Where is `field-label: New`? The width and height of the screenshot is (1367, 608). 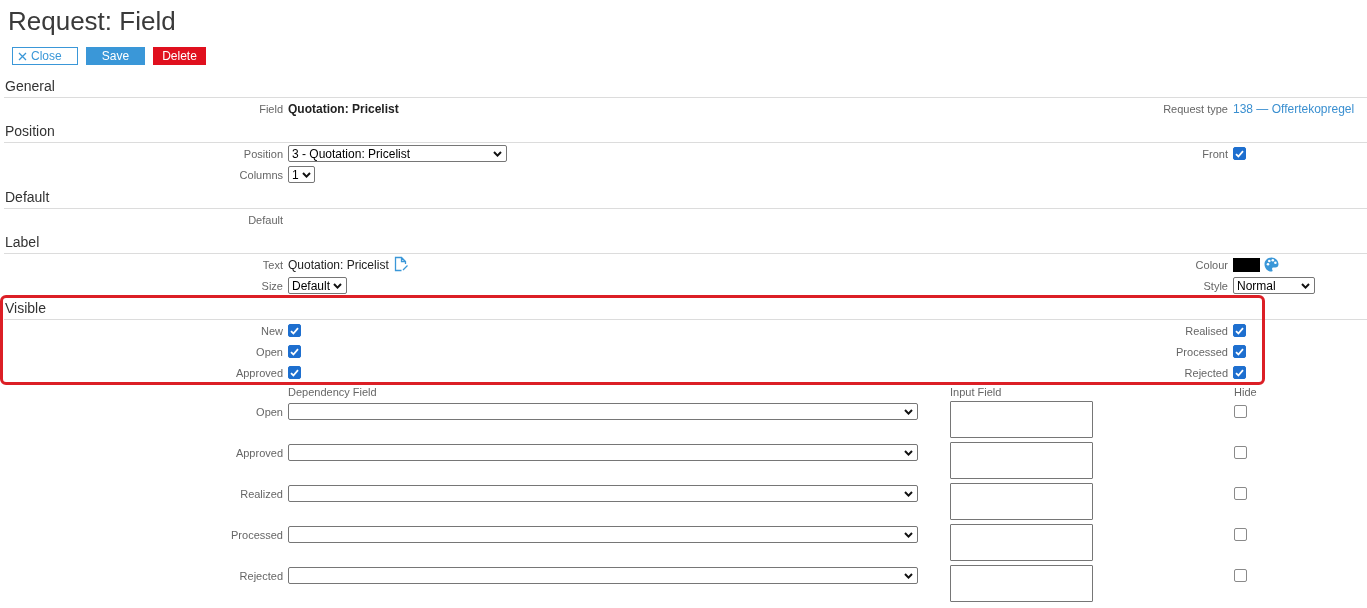 field-label: New is located at coordinates (272, 330).